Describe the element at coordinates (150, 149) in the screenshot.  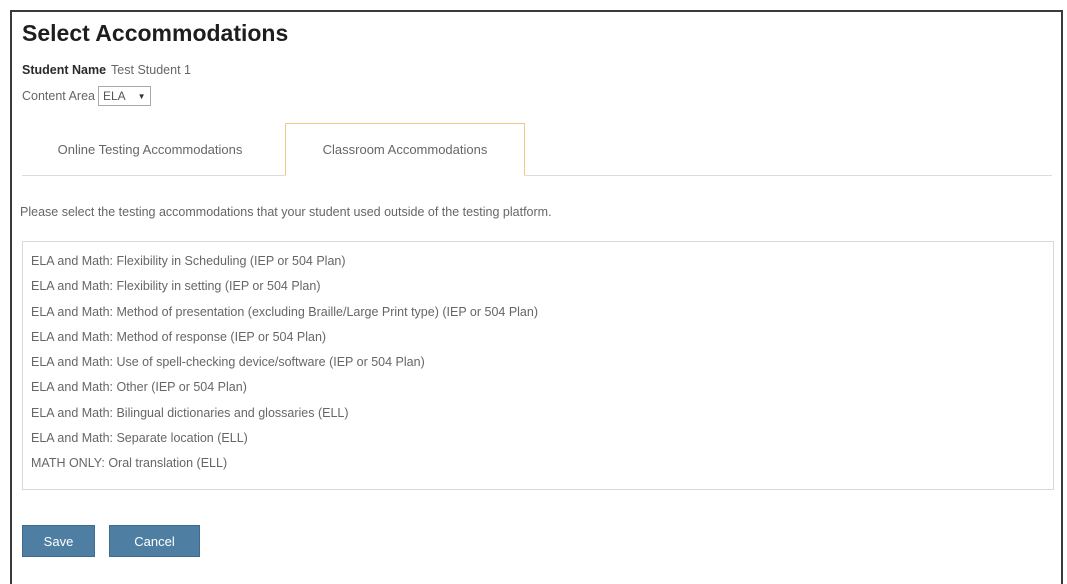
I see `tab-online-testing-accommodations: Online Testing Accommodations` at that location.